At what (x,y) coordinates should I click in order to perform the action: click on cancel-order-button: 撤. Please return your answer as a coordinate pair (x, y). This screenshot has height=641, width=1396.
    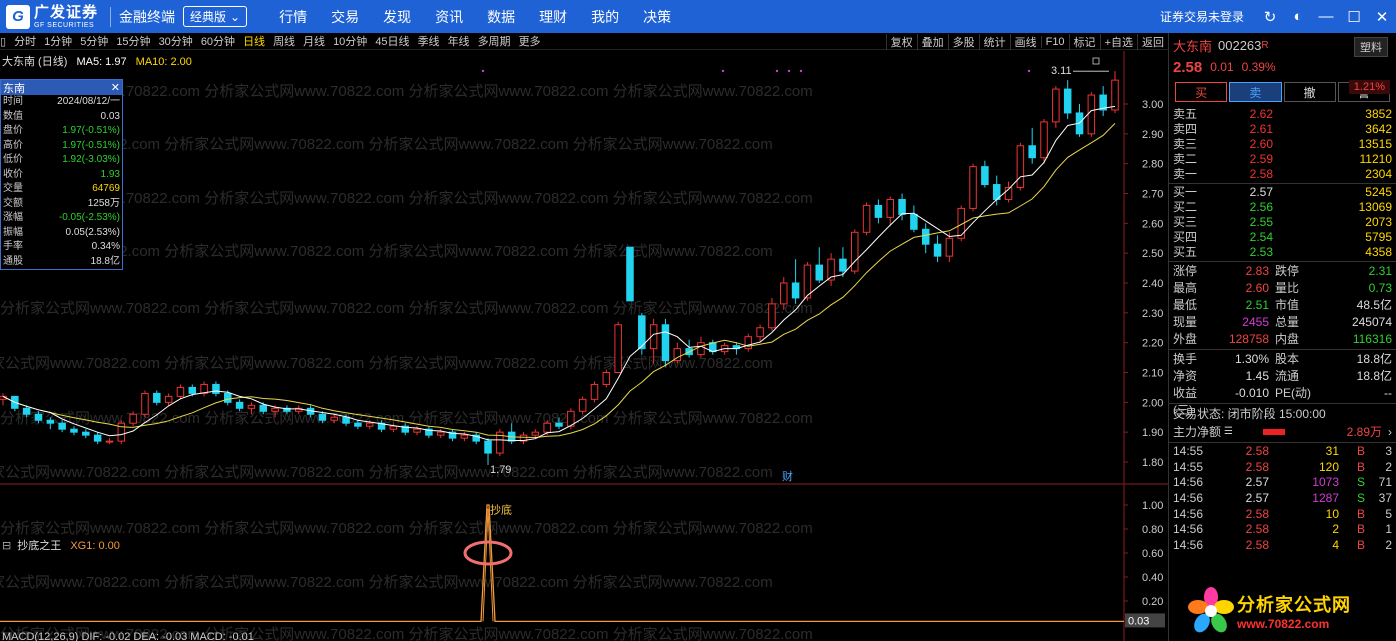
    Looking at the image, I should click on (1309, 92).